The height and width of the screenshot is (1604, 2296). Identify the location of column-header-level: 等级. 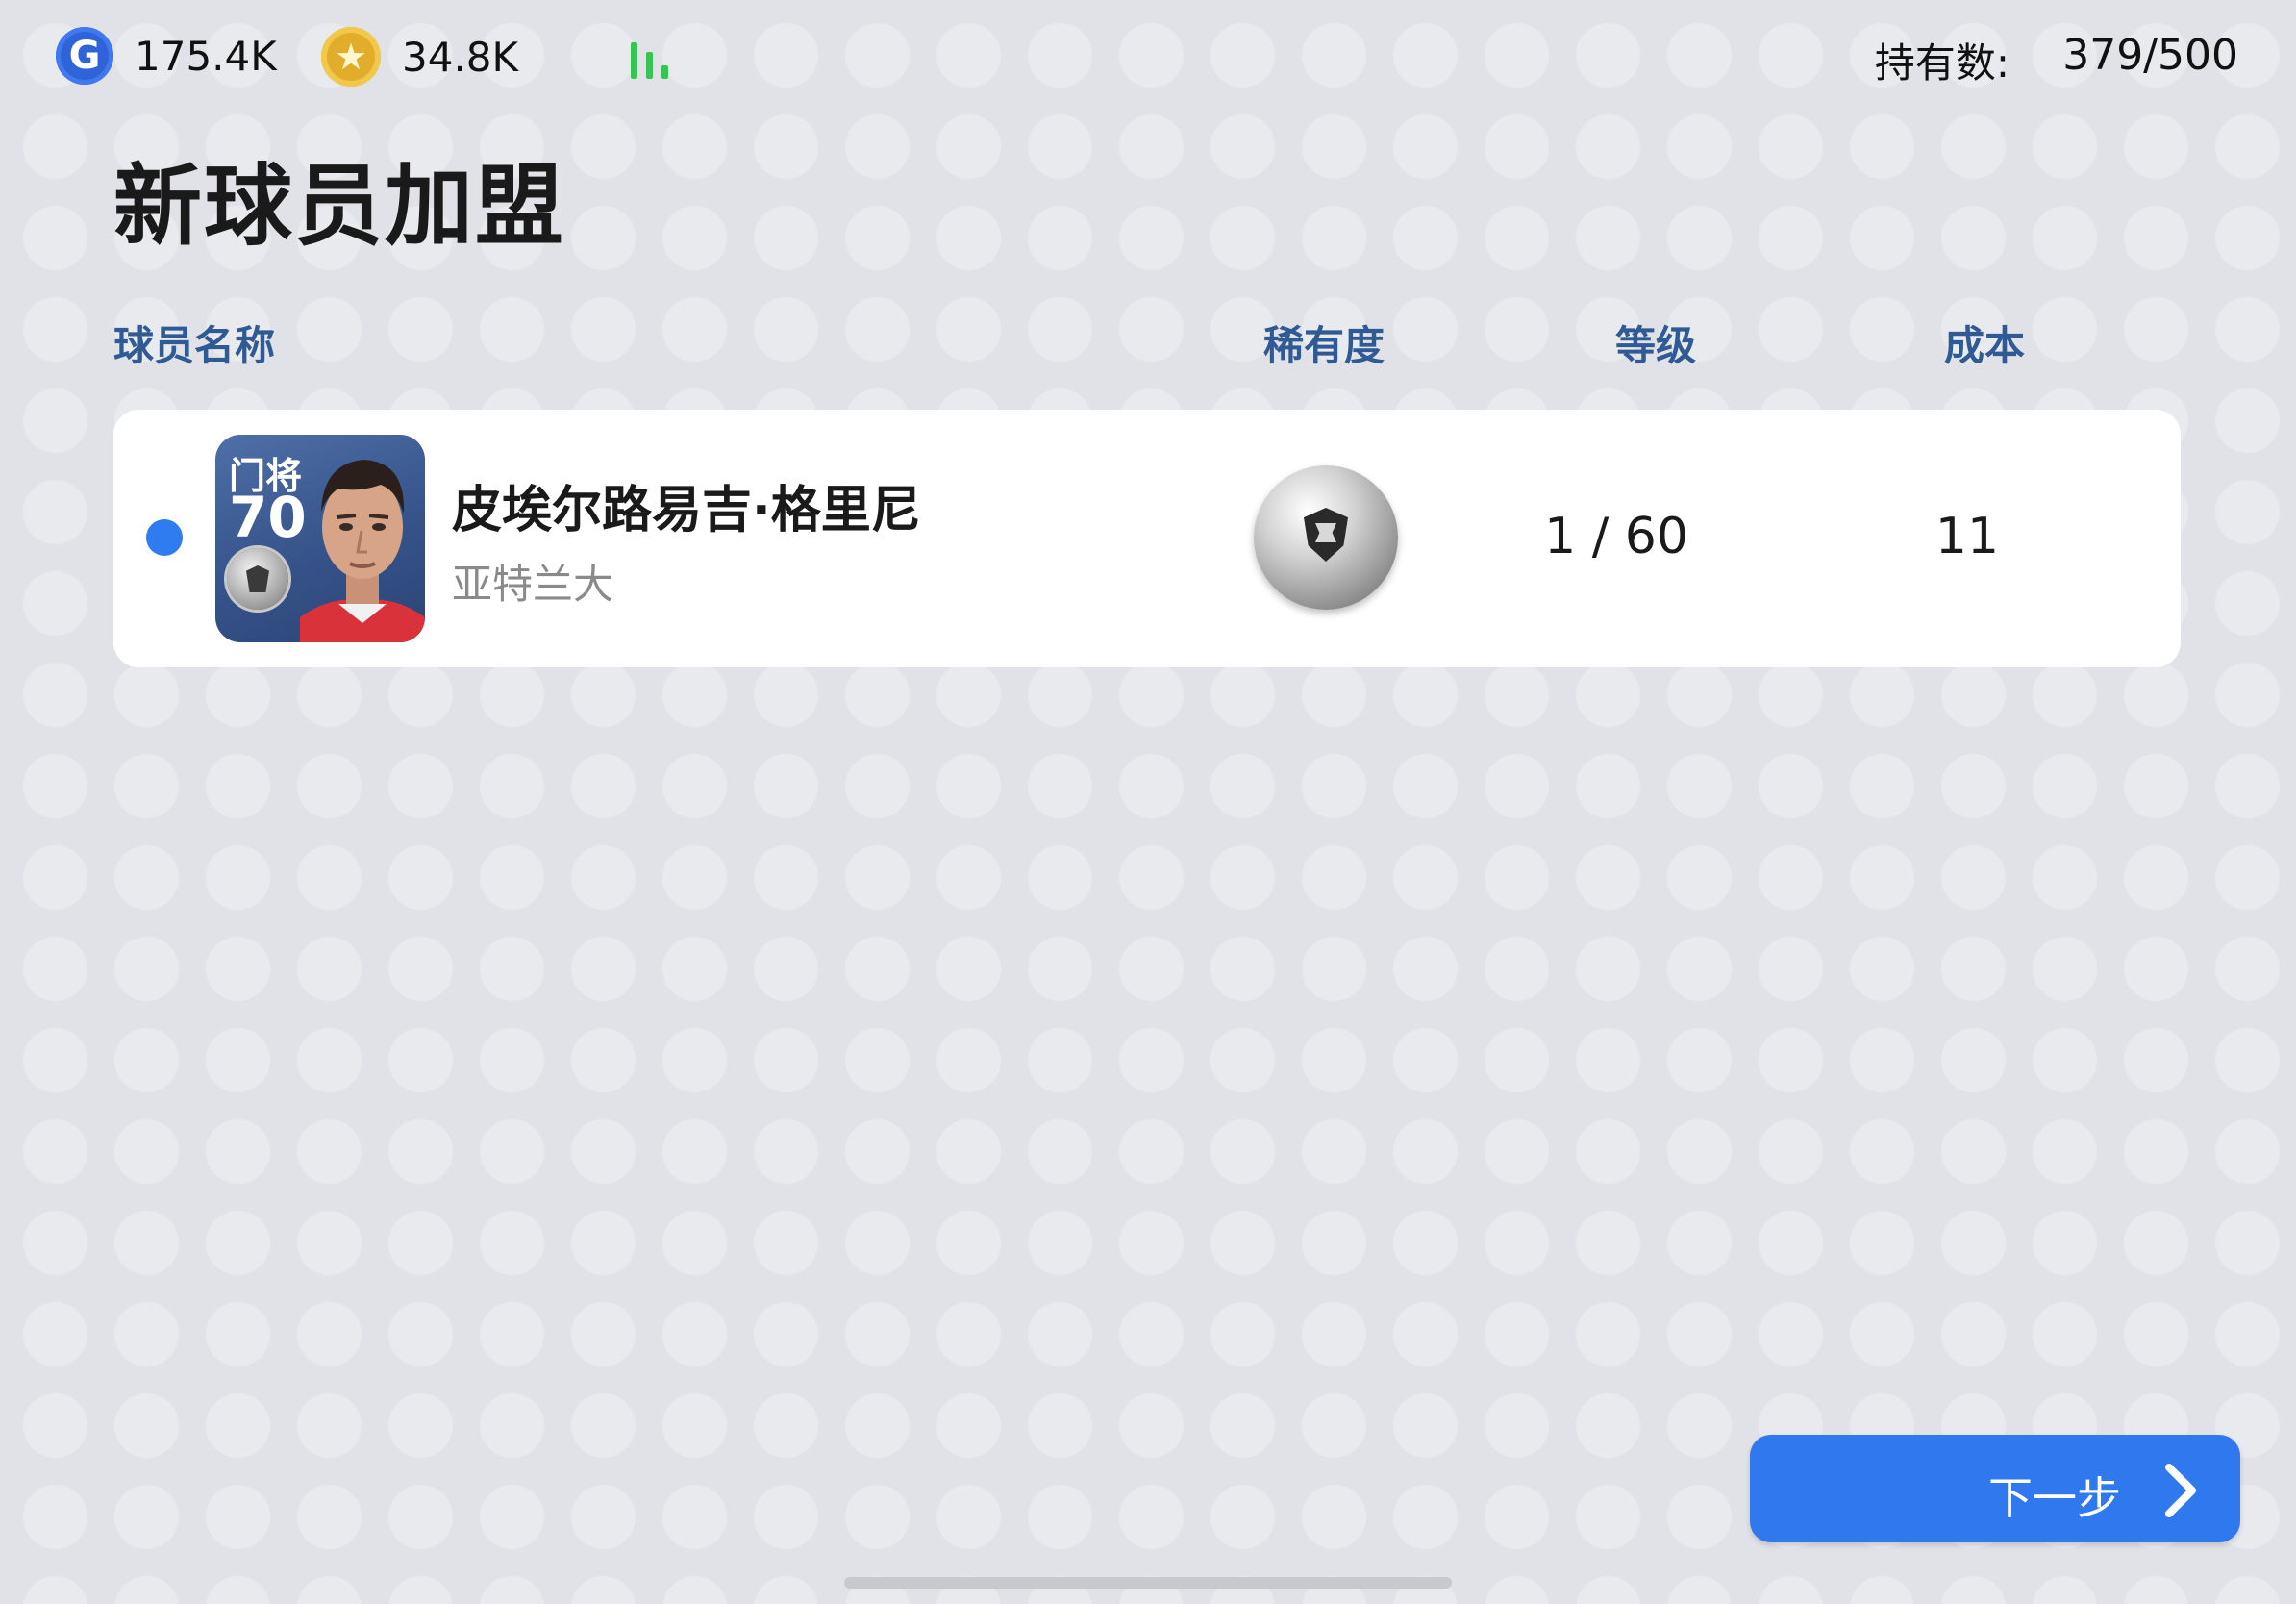
(1656, 345).